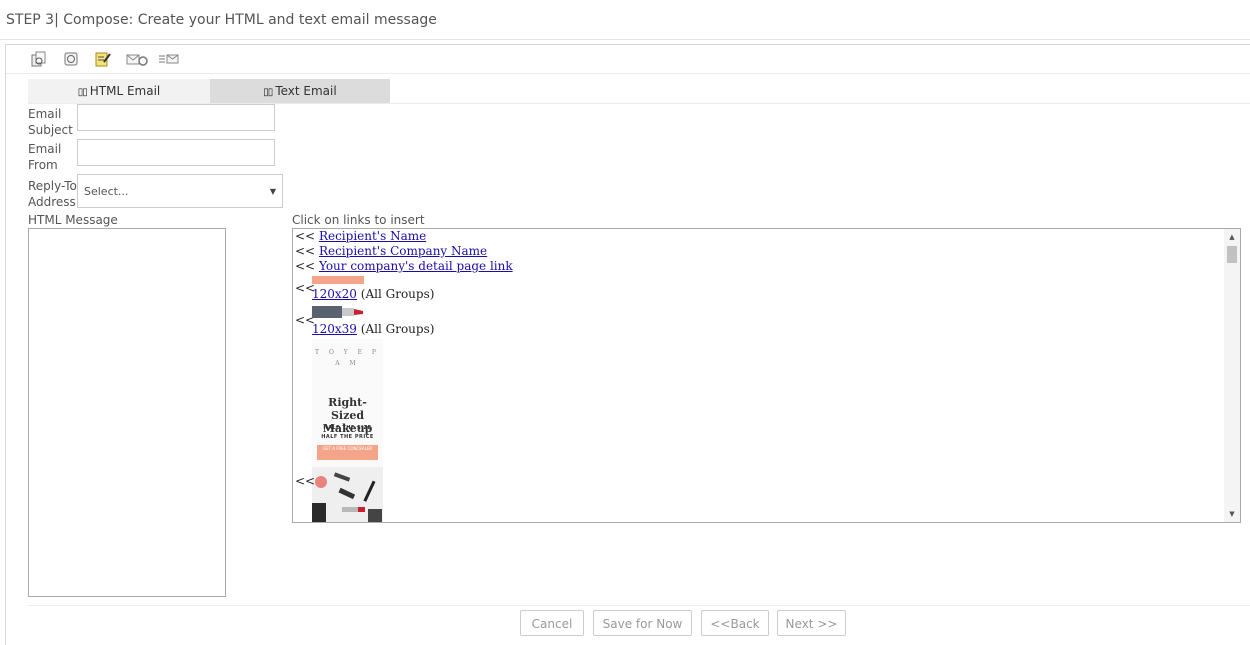 This screenshot has width=1250, height=645. Describe the element at coordinates (552, 623) in the screenshot. I see `cancel-button: Cancel` at that location.